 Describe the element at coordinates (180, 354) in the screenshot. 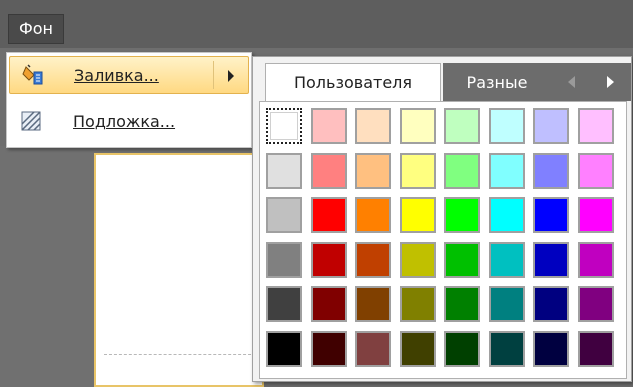

I see `page-margin-guide` at that location.